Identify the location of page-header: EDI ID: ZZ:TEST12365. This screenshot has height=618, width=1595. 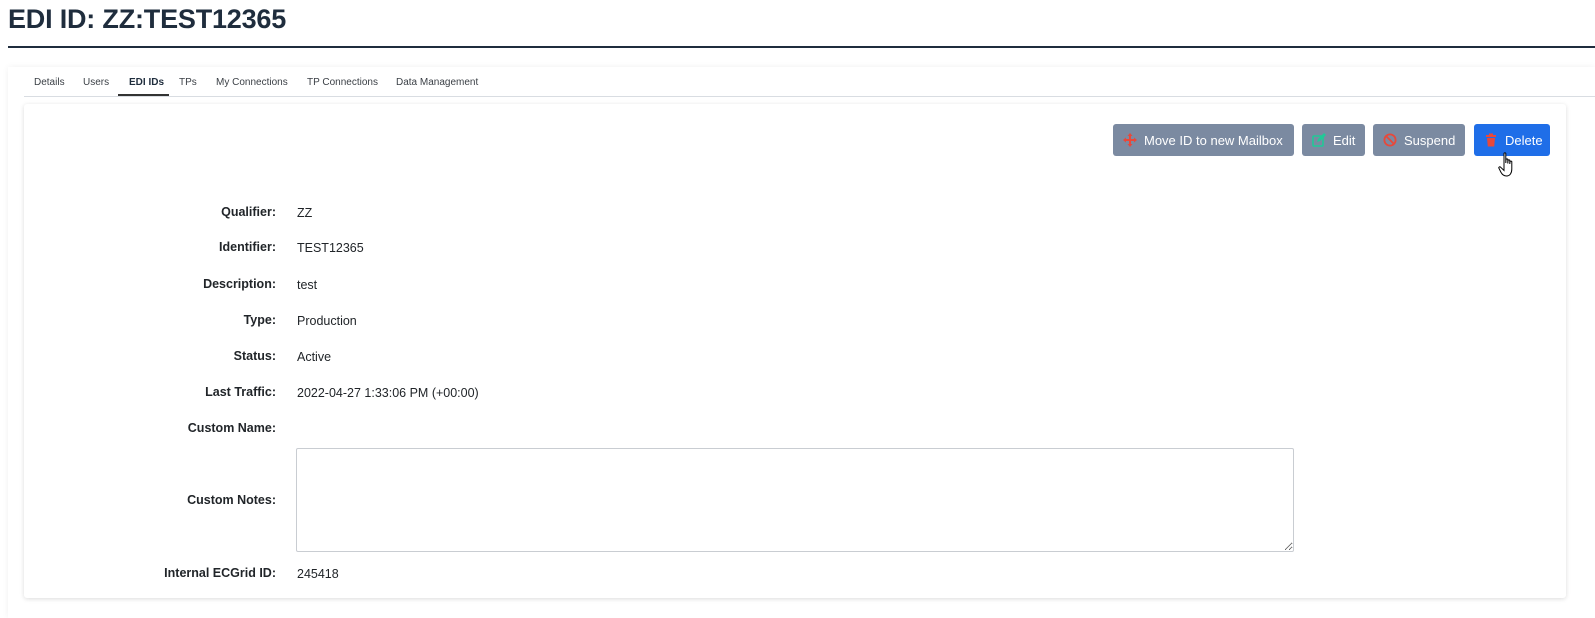
(801, 24).